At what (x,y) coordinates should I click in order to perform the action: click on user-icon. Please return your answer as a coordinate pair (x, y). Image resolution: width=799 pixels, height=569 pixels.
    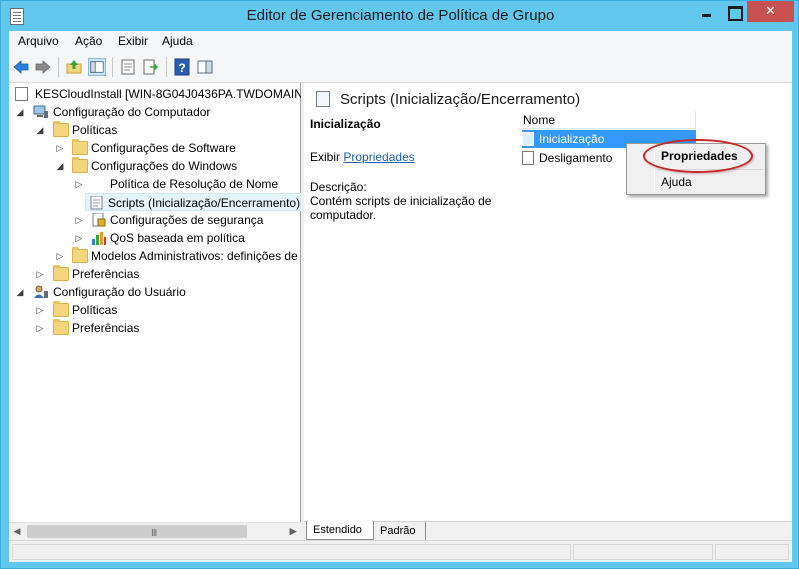
    Looking at the image, I should click on (41, 291).